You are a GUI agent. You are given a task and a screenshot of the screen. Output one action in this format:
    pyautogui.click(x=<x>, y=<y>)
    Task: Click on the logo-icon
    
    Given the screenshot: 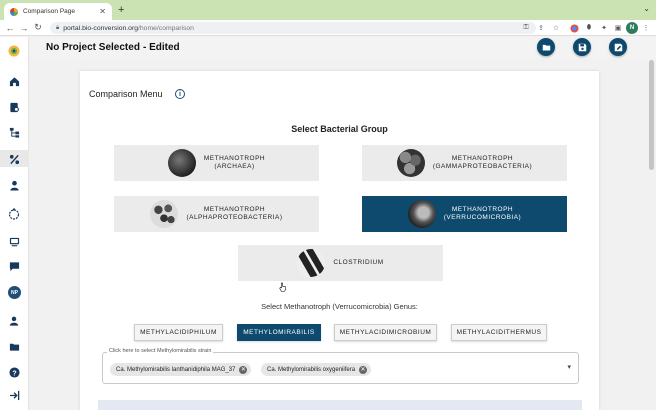 What is the action you would take?
    pyautogui.click(x=14, y=51)
    